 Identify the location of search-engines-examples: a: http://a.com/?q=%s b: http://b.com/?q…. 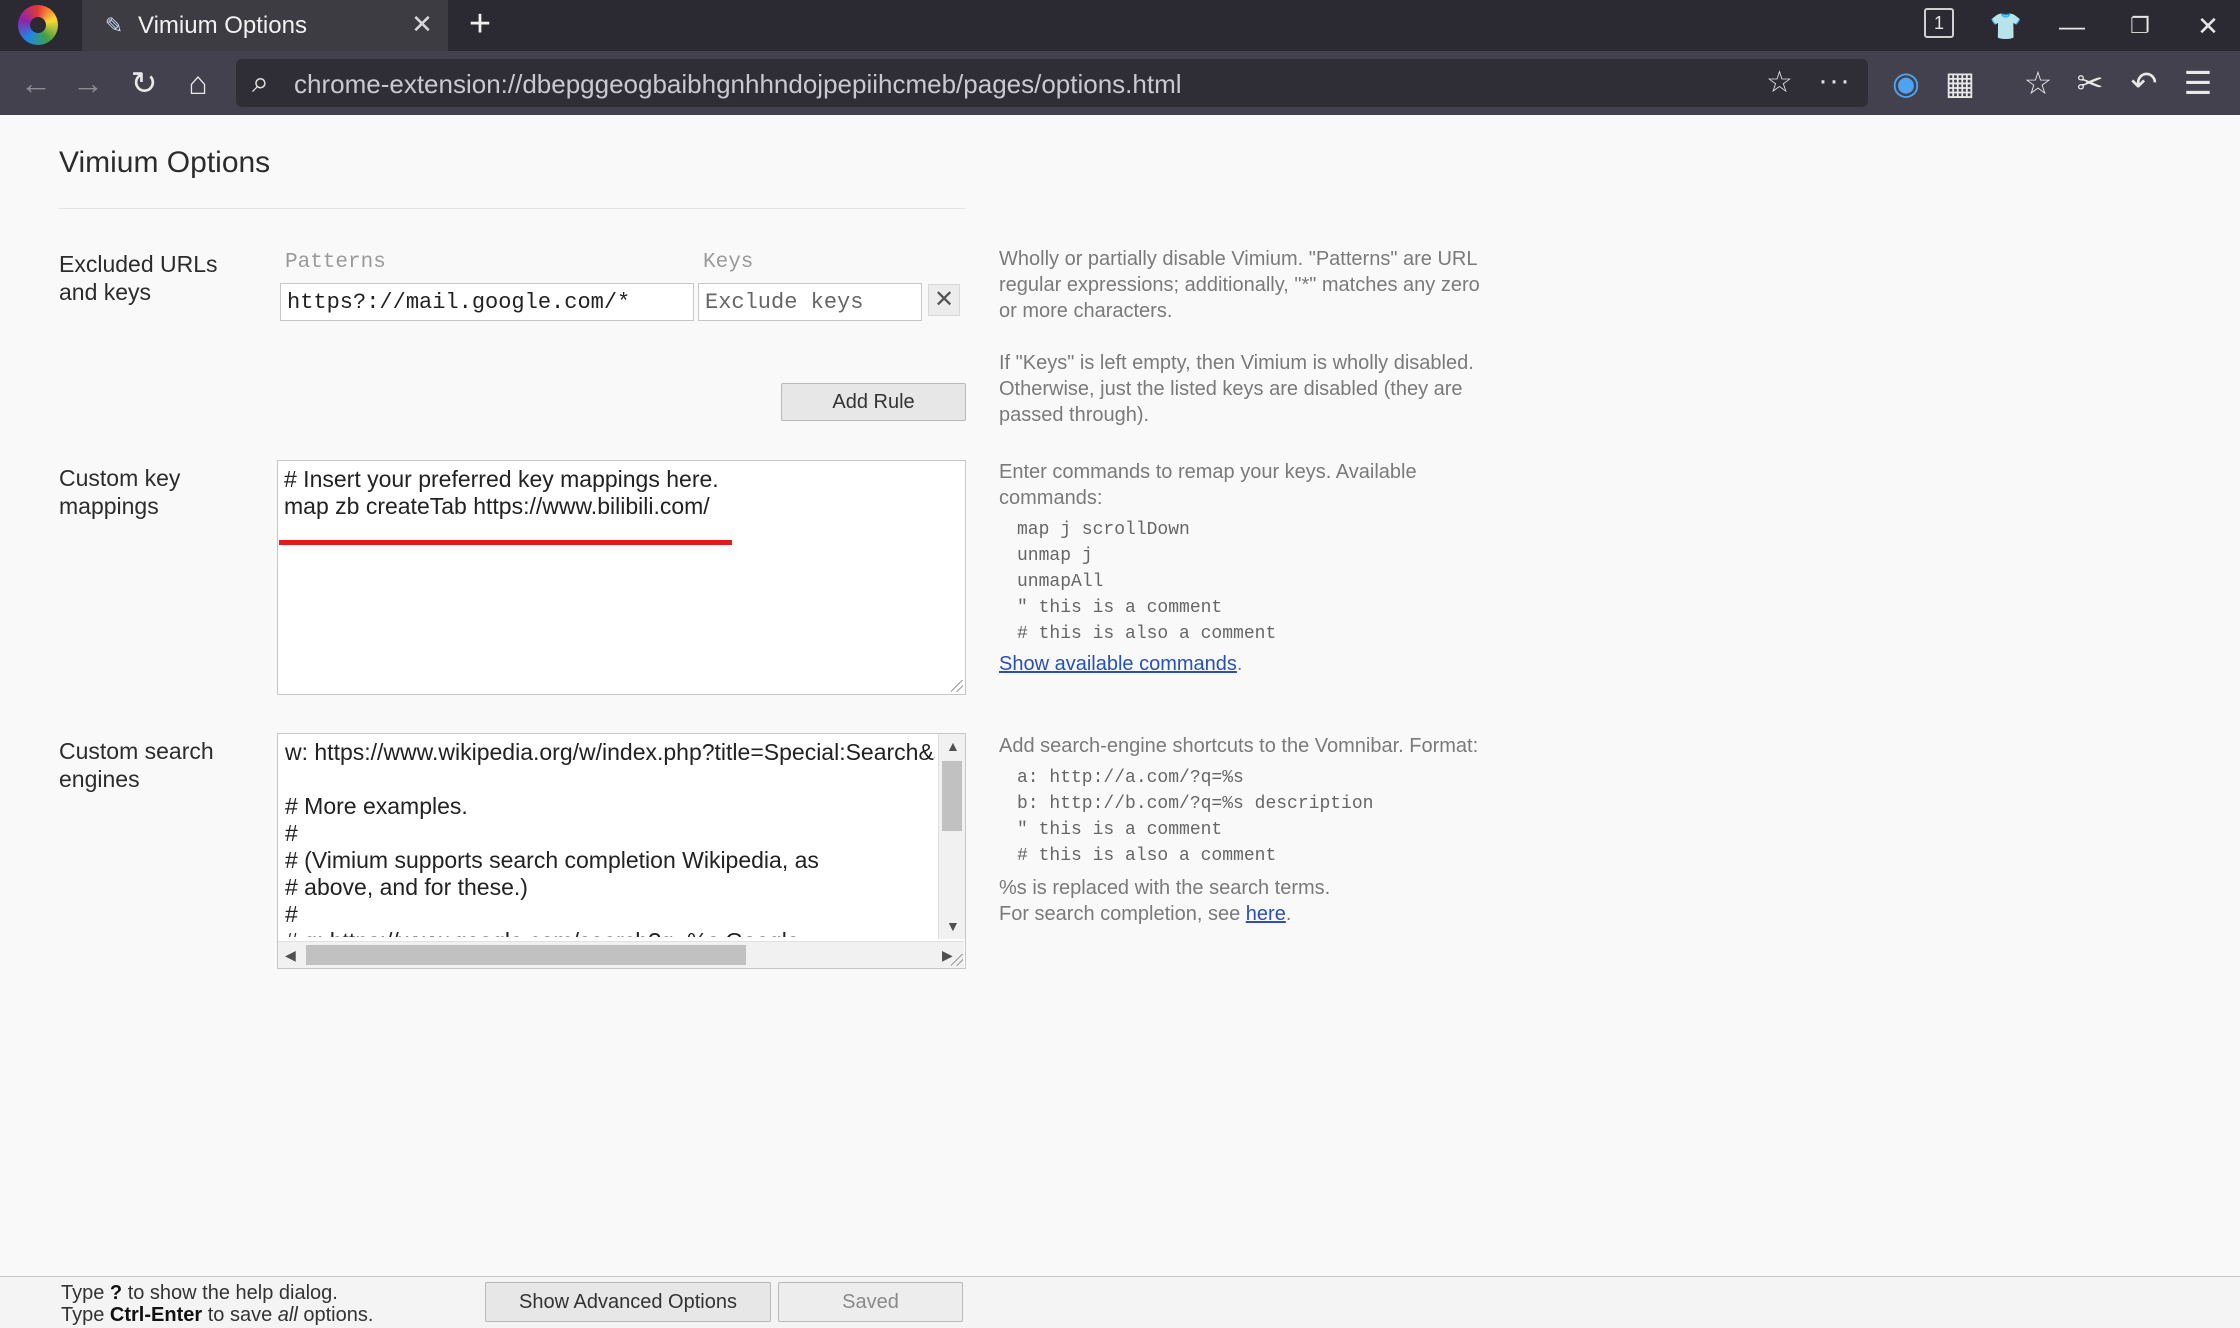
(1195, 817).